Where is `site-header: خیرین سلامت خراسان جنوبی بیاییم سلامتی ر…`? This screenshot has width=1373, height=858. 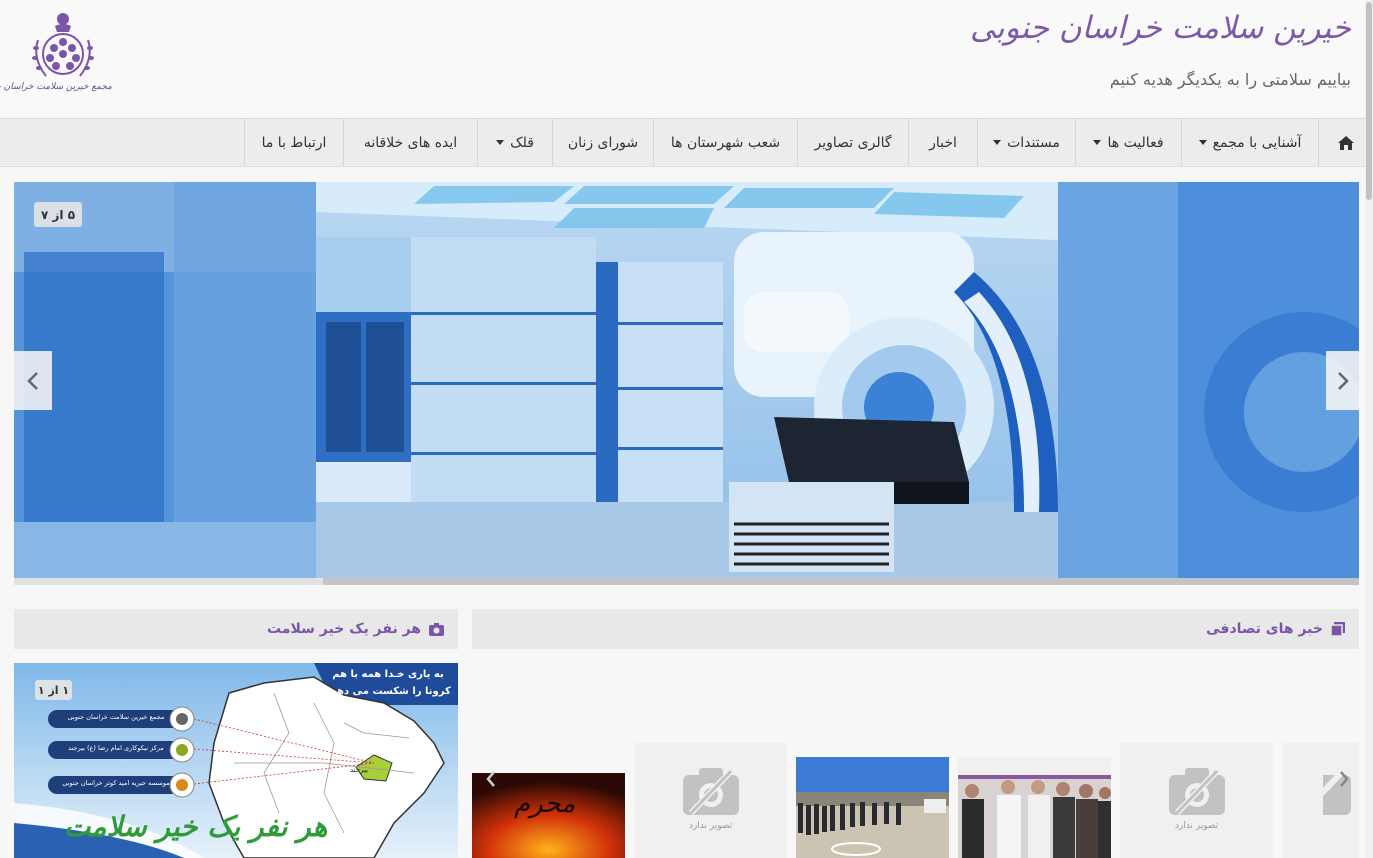
site-header: خیرین سلامت خراسان جنوبی بیاییم سلامتی ر… is located at coordinates (686, 59).